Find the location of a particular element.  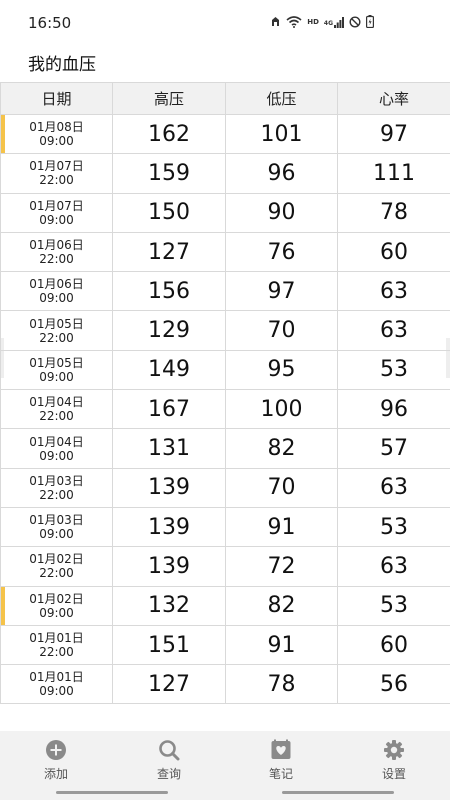

table-row: 01月07日 09:00 150 90 78 is located at coordinates (225, 212).